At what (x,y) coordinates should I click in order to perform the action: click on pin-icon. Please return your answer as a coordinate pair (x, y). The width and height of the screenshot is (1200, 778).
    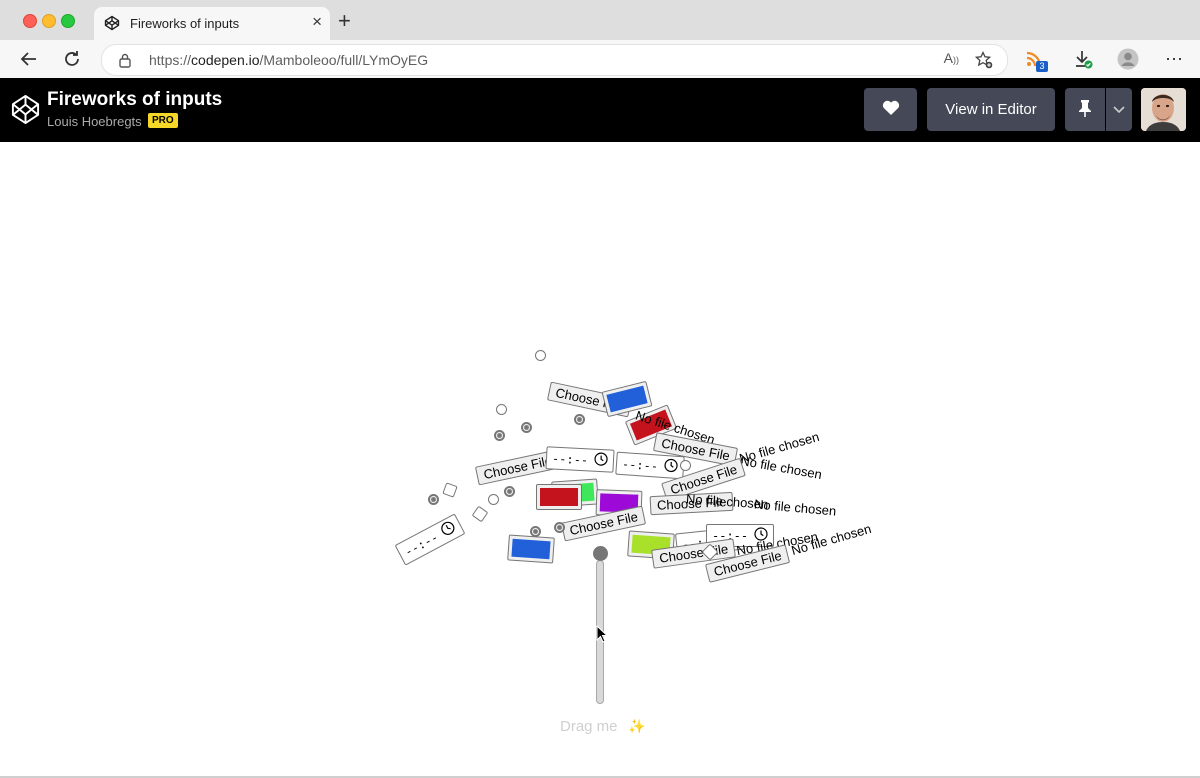
    Looking at the image, I should click on (1085, 110).